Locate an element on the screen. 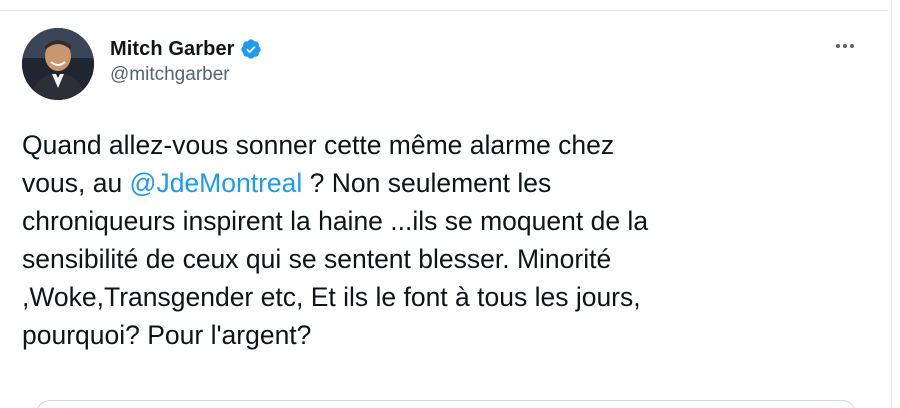 Image resolution: width=900 pixels, height=408 pixels. author-display-name: Mitch Garber is located at coordinates (172, 49).